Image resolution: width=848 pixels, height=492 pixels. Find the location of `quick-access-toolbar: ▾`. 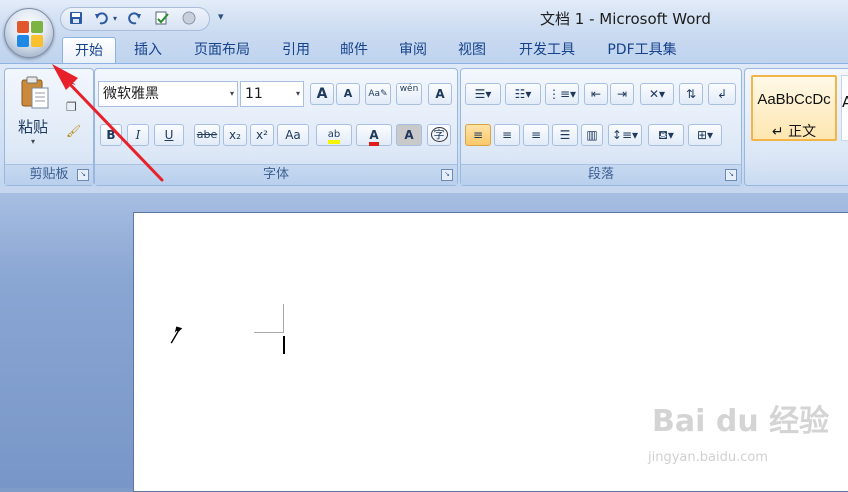

quick-access-toolbar: ▾ is located at coordinates (135, 19).